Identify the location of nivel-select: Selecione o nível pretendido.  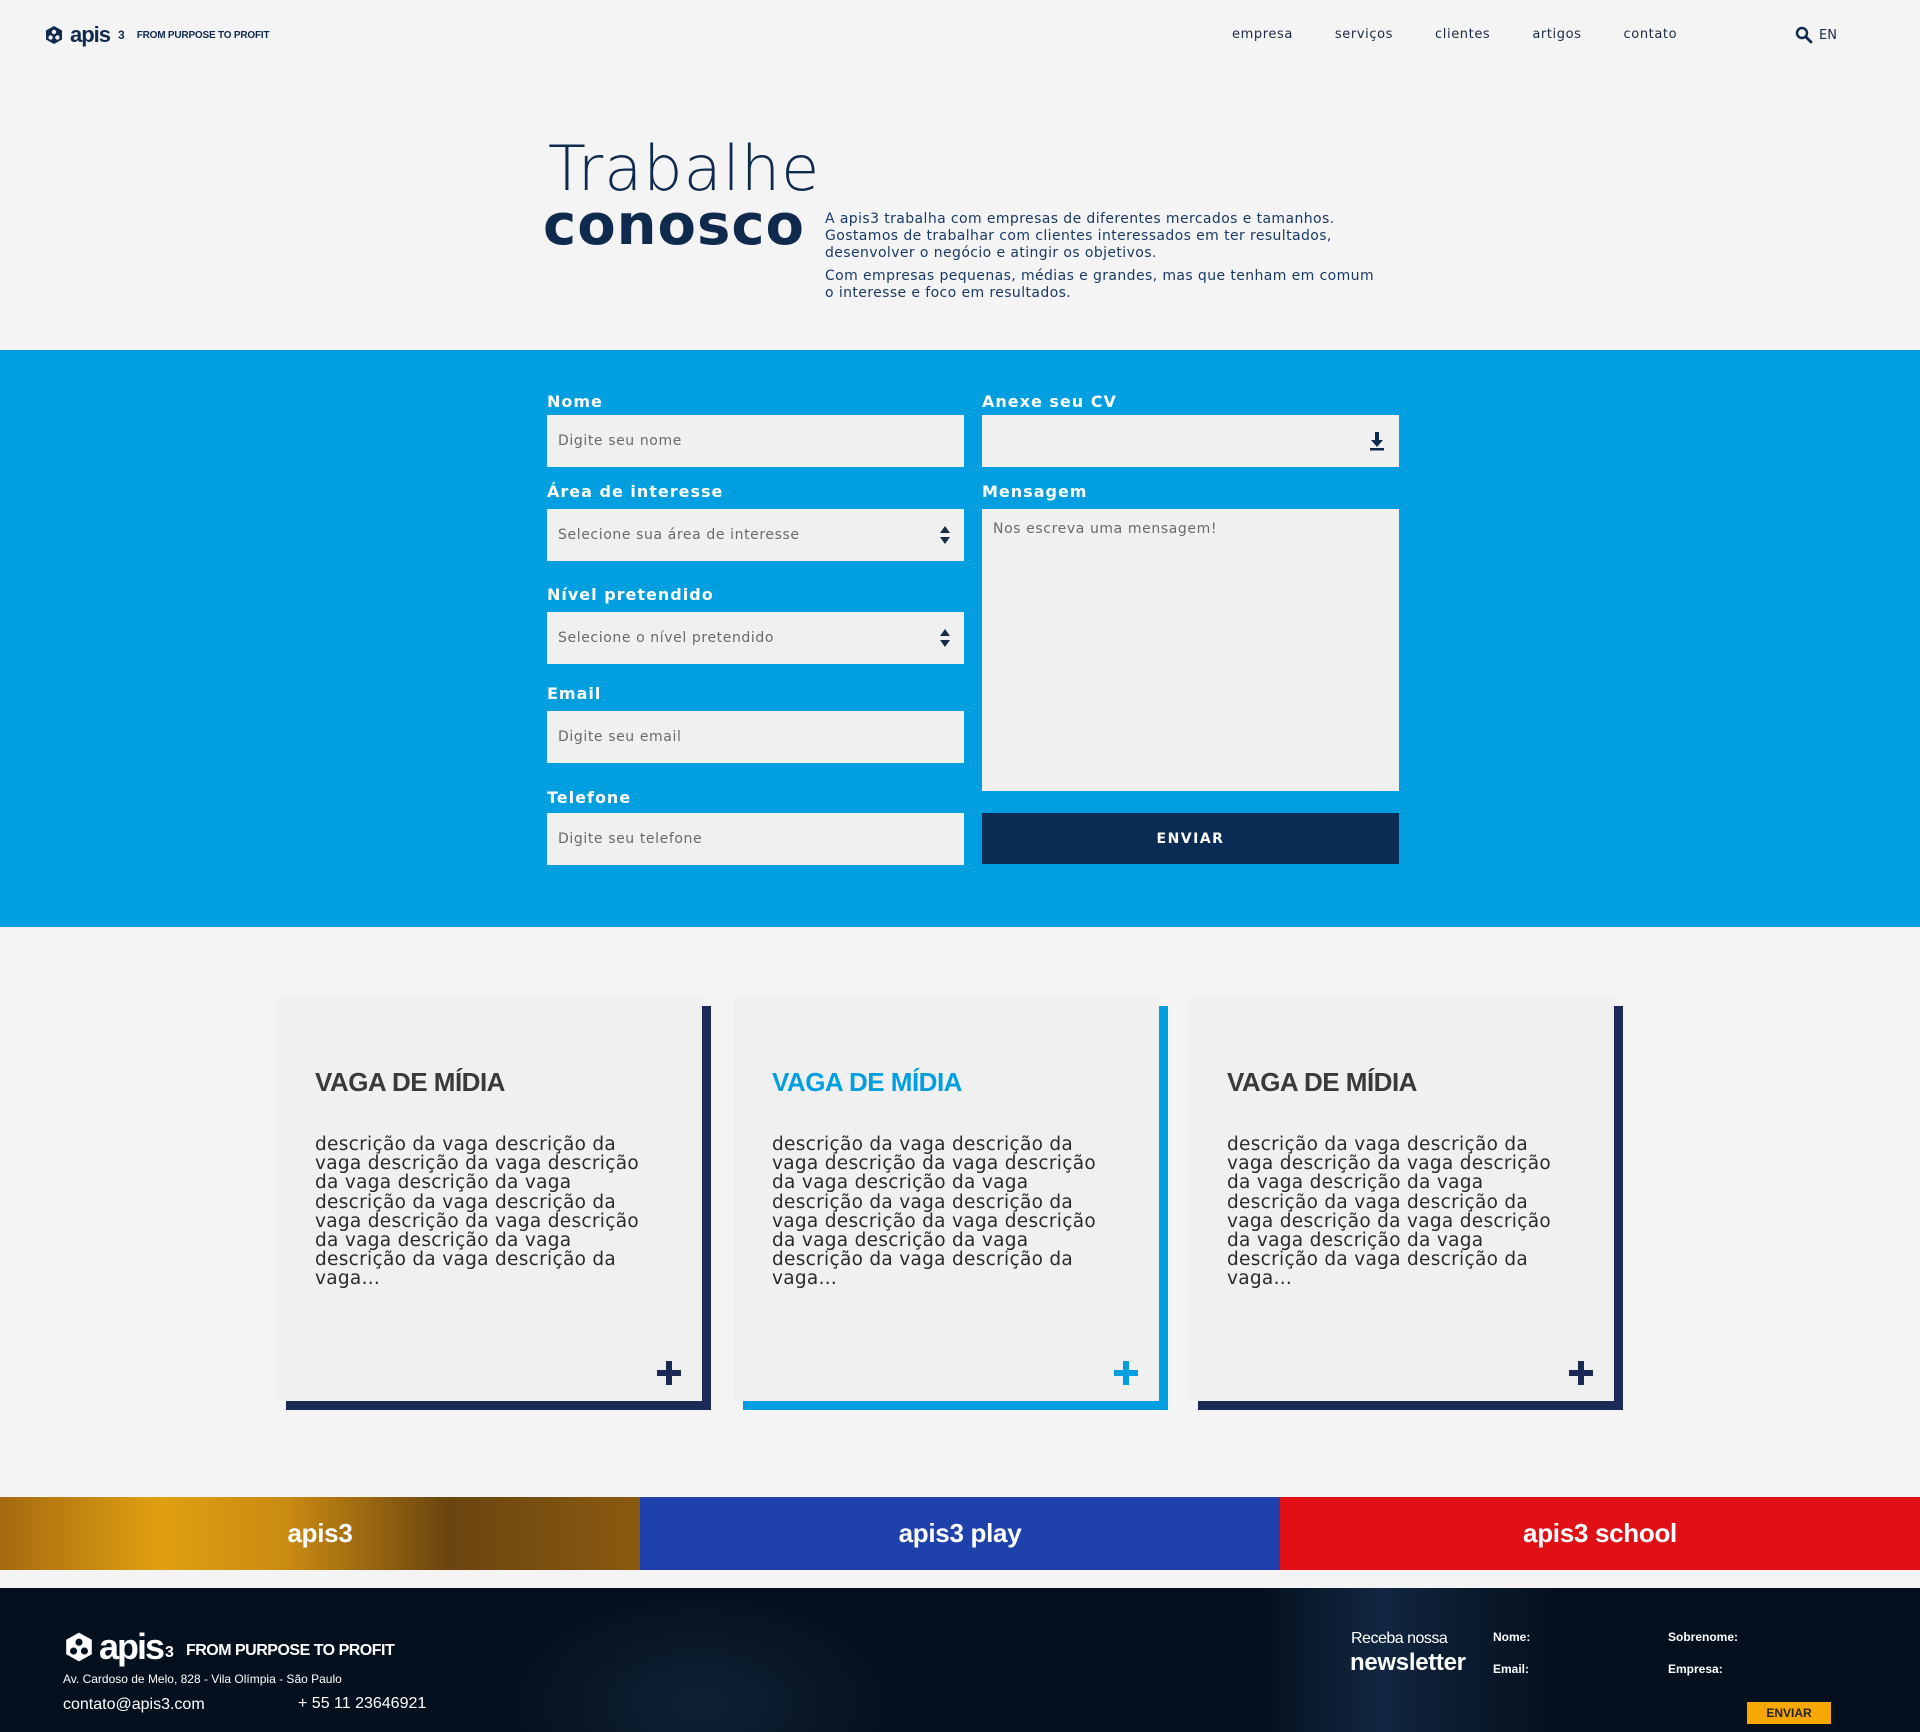
(755, 638).